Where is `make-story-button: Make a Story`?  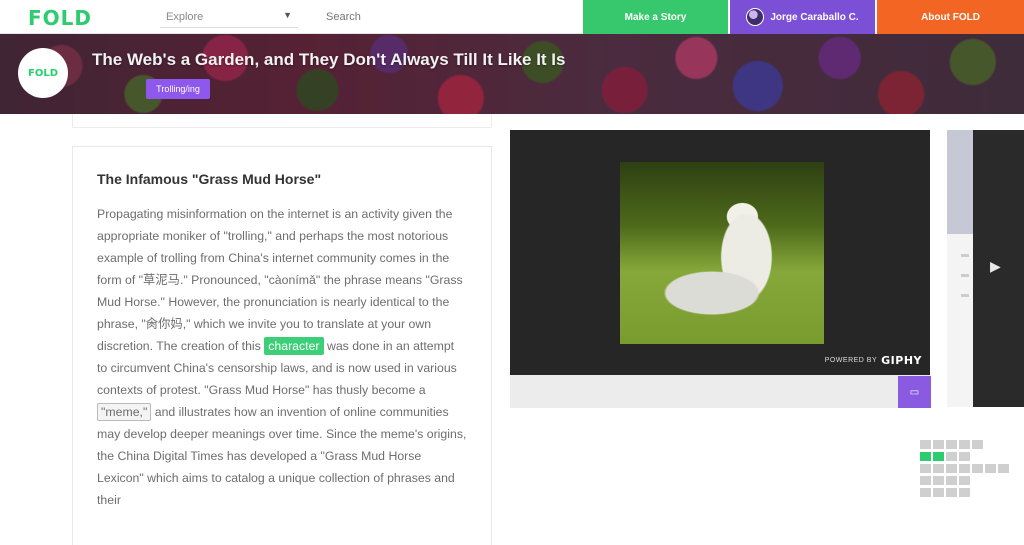
make-story-button: Make a Story is located at coordinates (655, 17).